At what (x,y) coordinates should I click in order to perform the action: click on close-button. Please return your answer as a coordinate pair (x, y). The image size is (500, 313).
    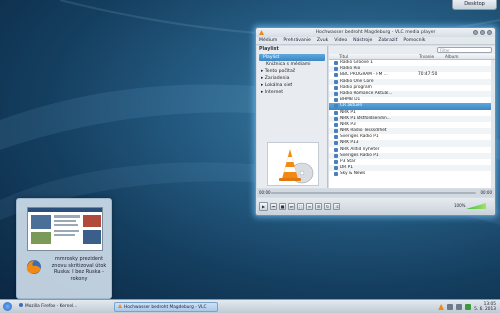
    Looking at the image, I should click on (489, 32).